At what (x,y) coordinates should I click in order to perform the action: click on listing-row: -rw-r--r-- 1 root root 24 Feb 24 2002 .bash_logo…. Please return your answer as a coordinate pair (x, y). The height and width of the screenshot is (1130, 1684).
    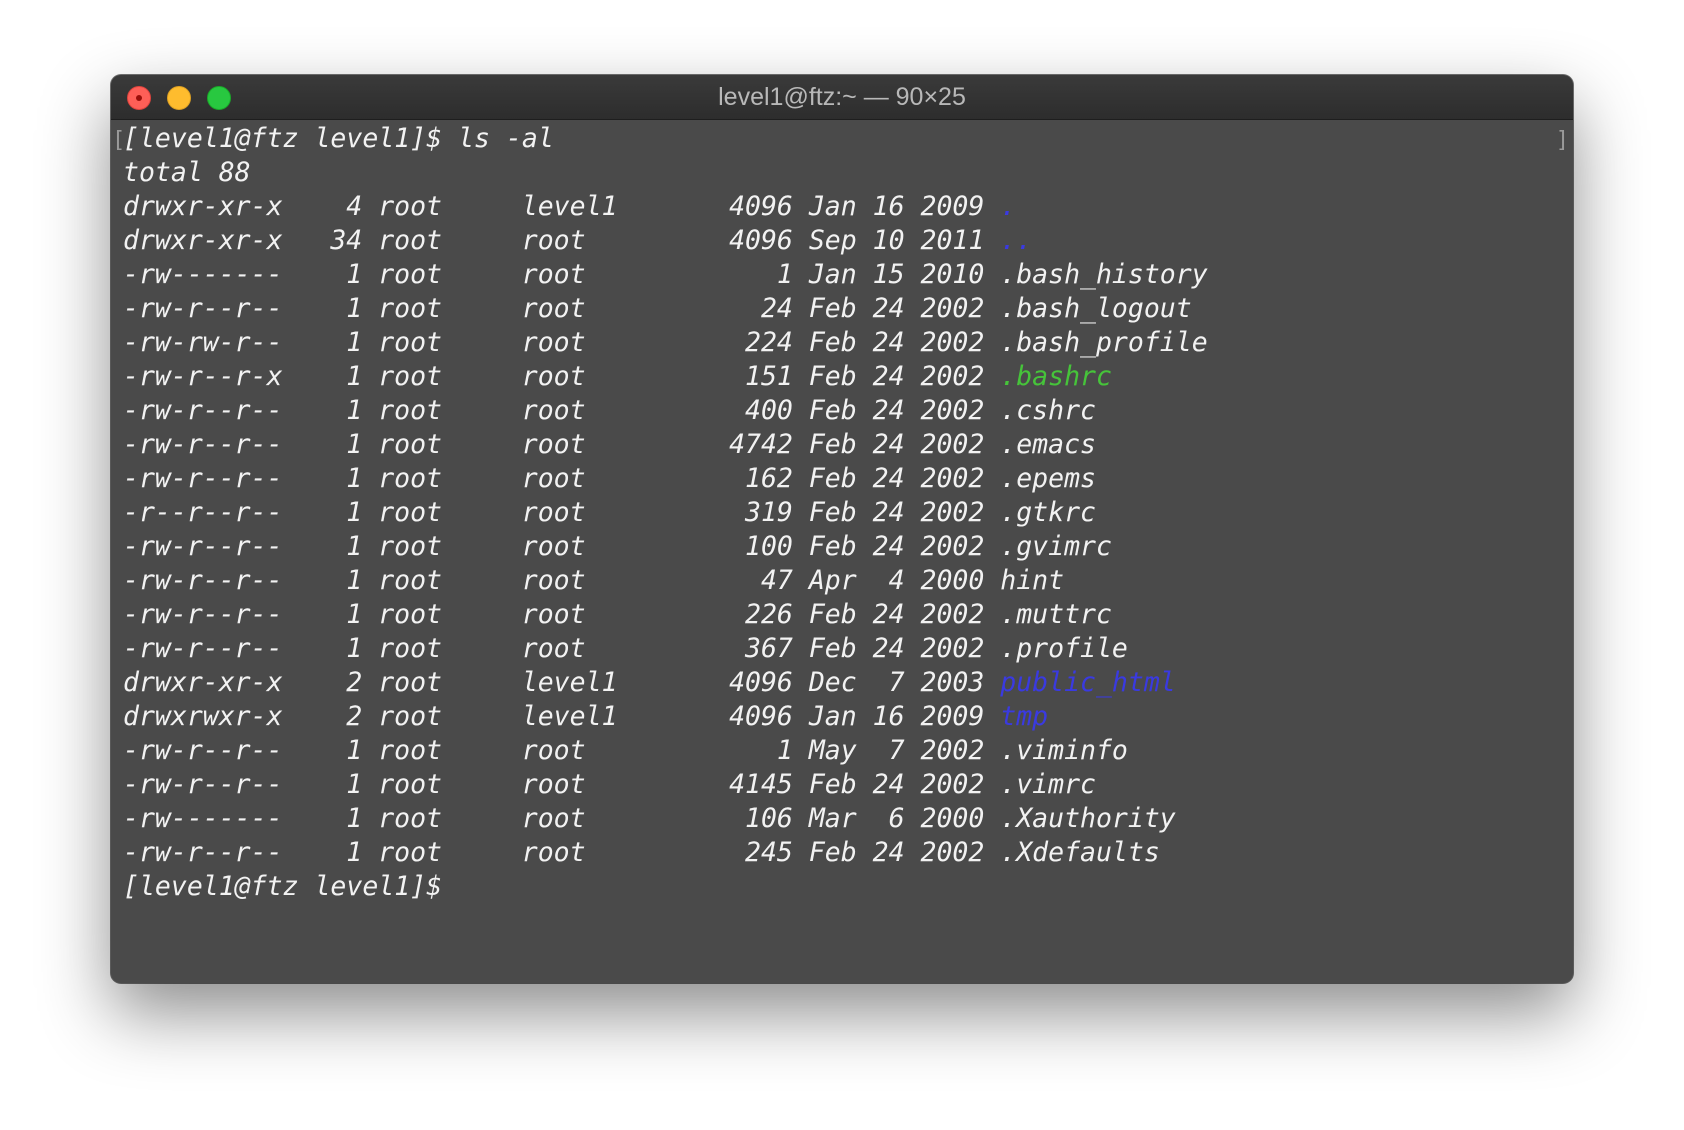
    Looking at the image, I should click on (823, 309).